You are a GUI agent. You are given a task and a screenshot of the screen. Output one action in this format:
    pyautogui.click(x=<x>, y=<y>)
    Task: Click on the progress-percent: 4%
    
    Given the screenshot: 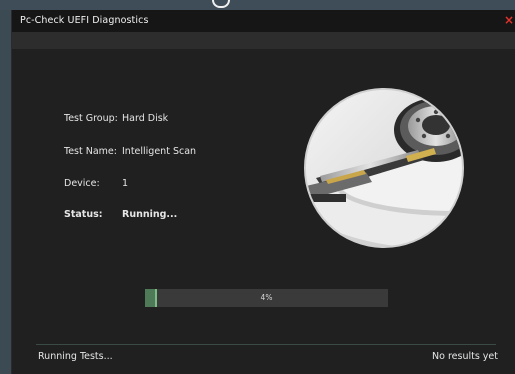 What is the action you would take?
    pyautogui.click(x=266, y=297)
    